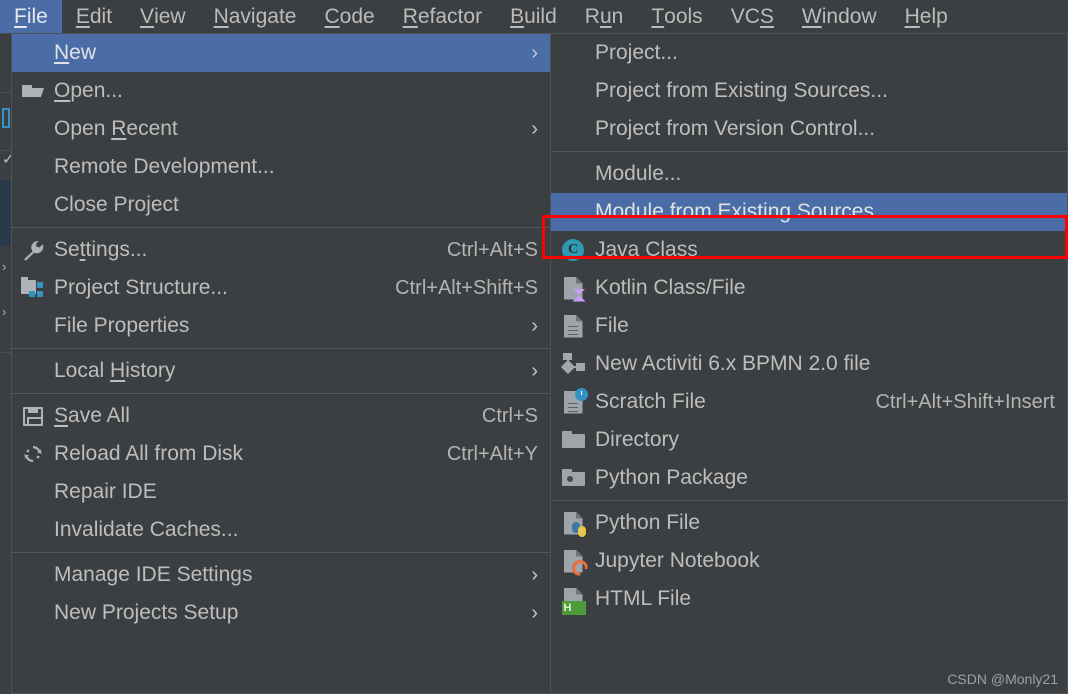  What do you see at coordinates (281, 371) in the screenshot?
I see `menu-item-local-history: Local History ›` at bounding box center [281, 371].